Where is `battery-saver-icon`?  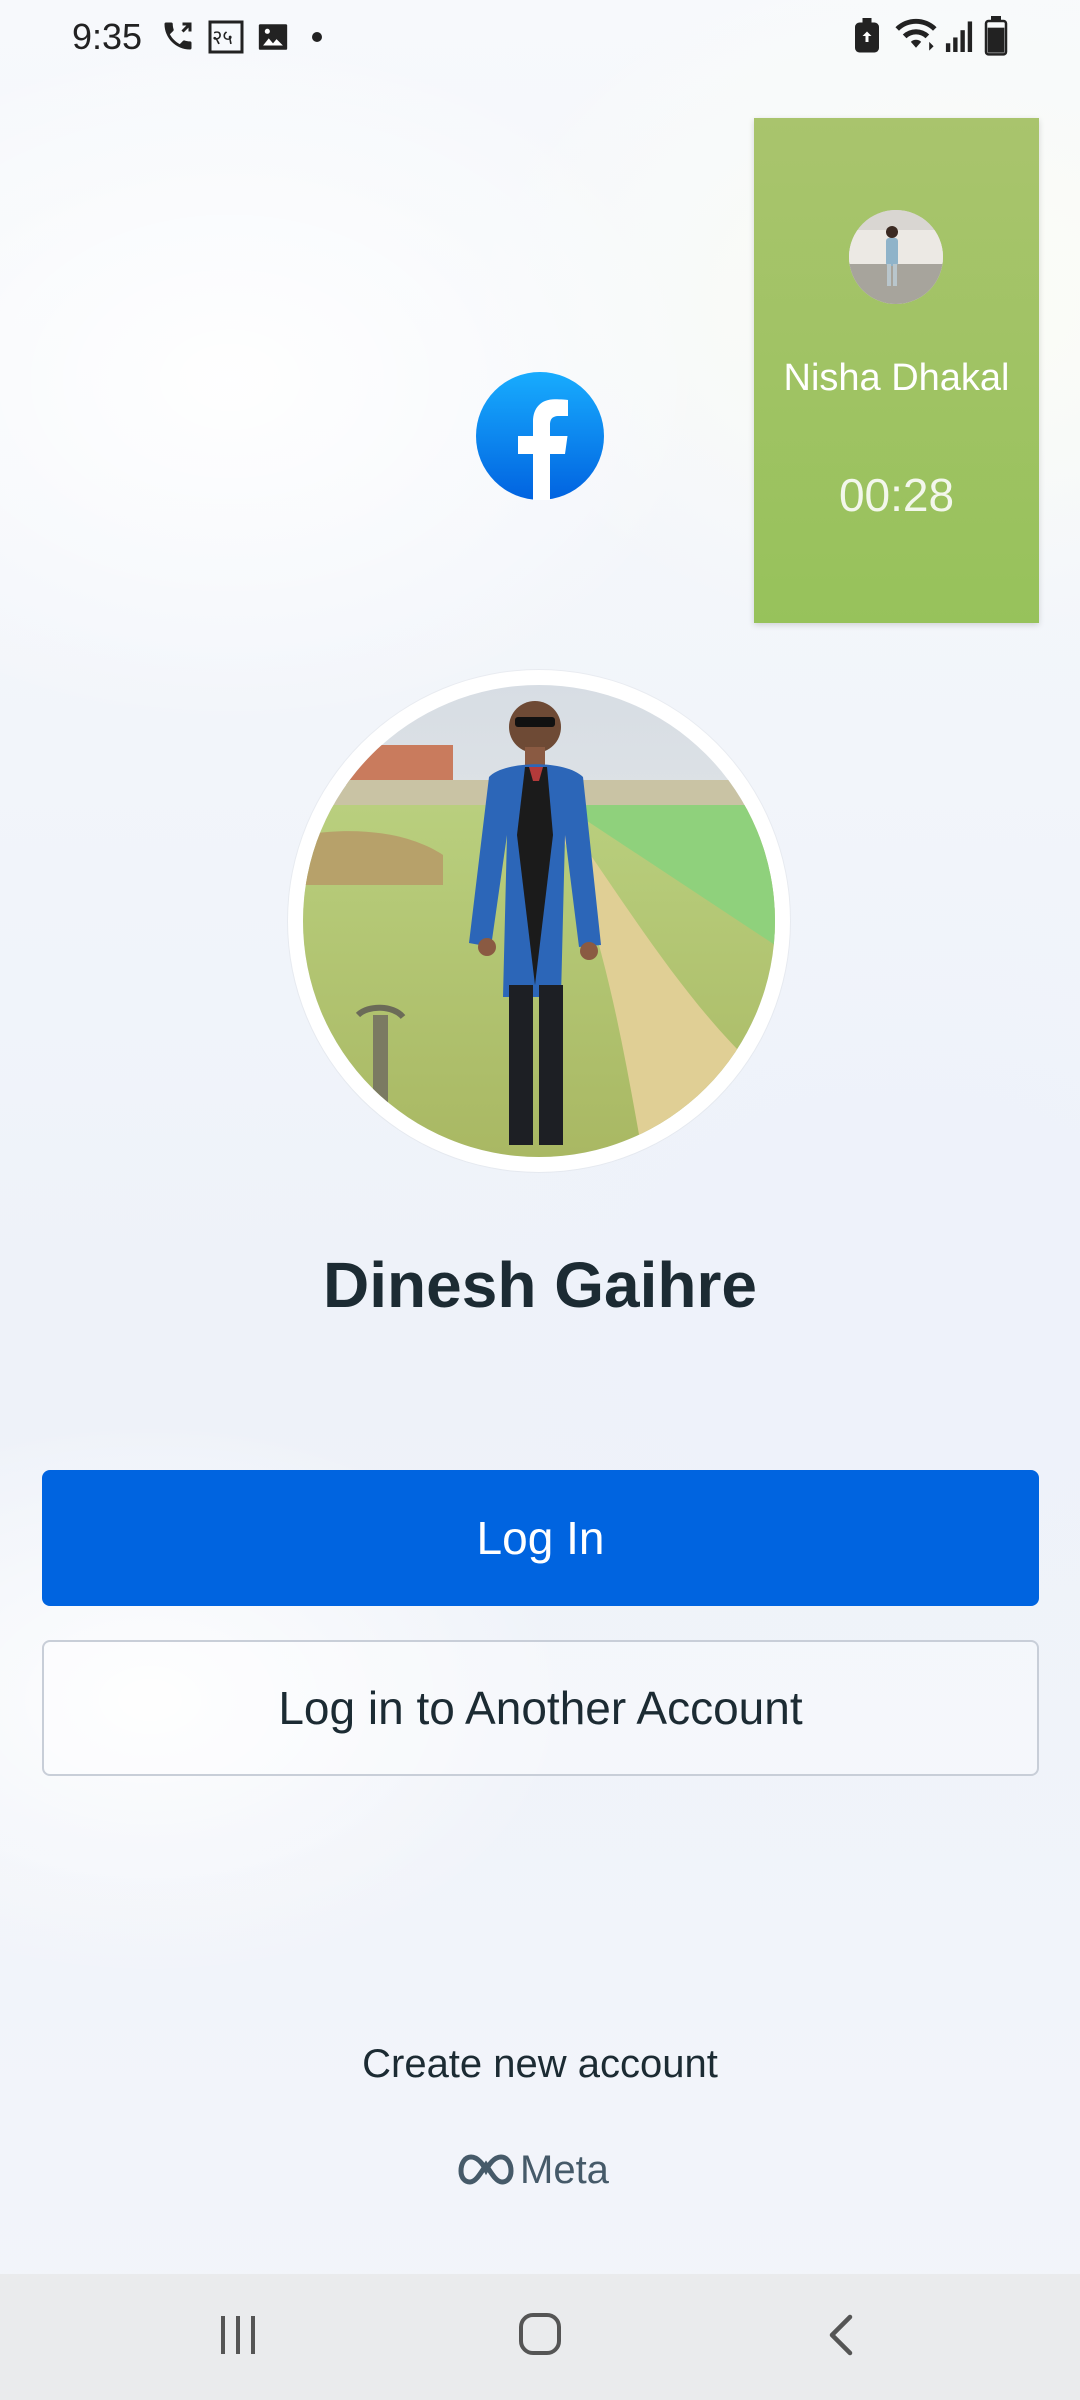
battery-saver-icon is located at coordinates (867, 38).